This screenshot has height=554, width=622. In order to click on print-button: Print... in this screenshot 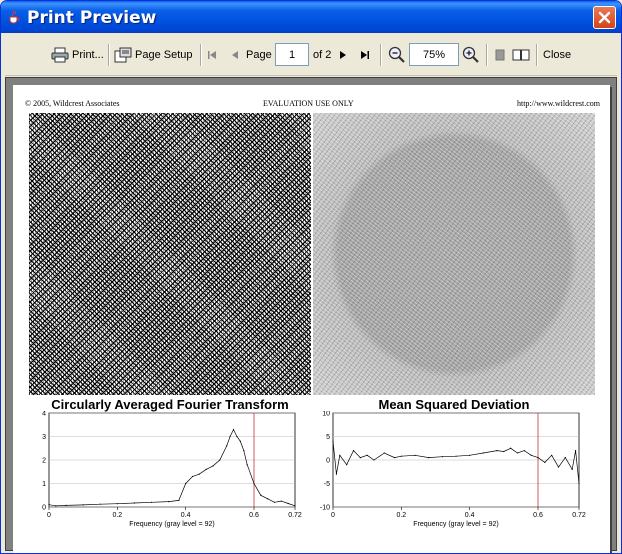, I will do `click(77, 55)`.